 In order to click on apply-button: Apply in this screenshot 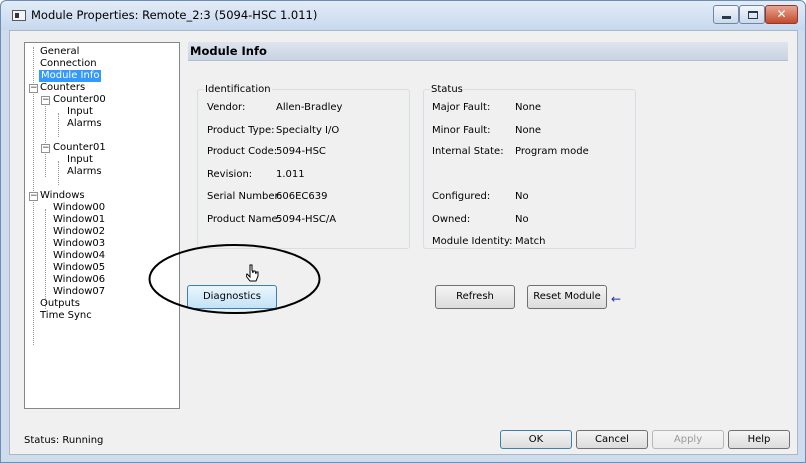, I will do `click(688, 439)`.